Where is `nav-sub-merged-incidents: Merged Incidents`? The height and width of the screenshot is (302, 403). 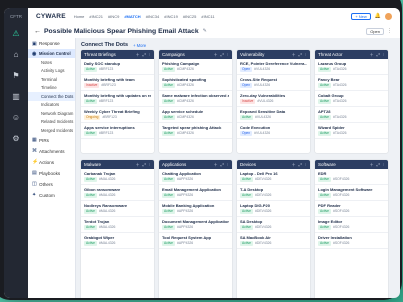
nav-sub-merged-incidents: Merged Incidents is located at coordinates (51, 130).